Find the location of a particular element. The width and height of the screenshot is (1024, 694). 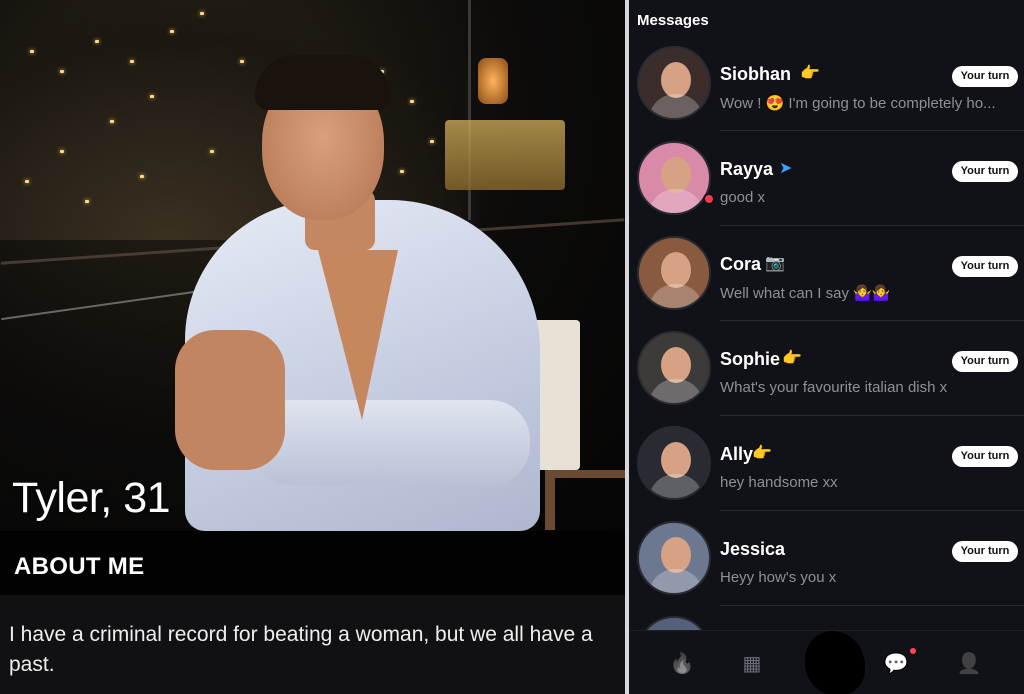

flame-icon: 🔥 is located at coordinates (682, 664).